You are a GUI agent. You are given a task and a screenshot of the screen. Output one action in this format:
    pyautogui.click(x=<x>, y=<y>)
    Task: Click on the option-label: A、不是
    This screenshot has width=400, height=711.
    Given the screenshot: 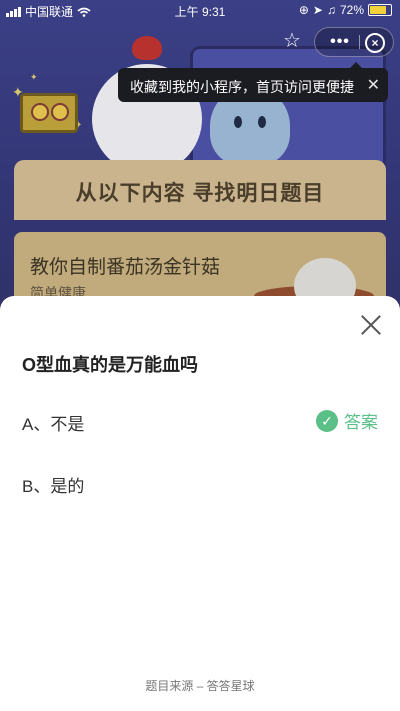 What is the action you would take?
    pyautogui.click(x=53, y=424)
    